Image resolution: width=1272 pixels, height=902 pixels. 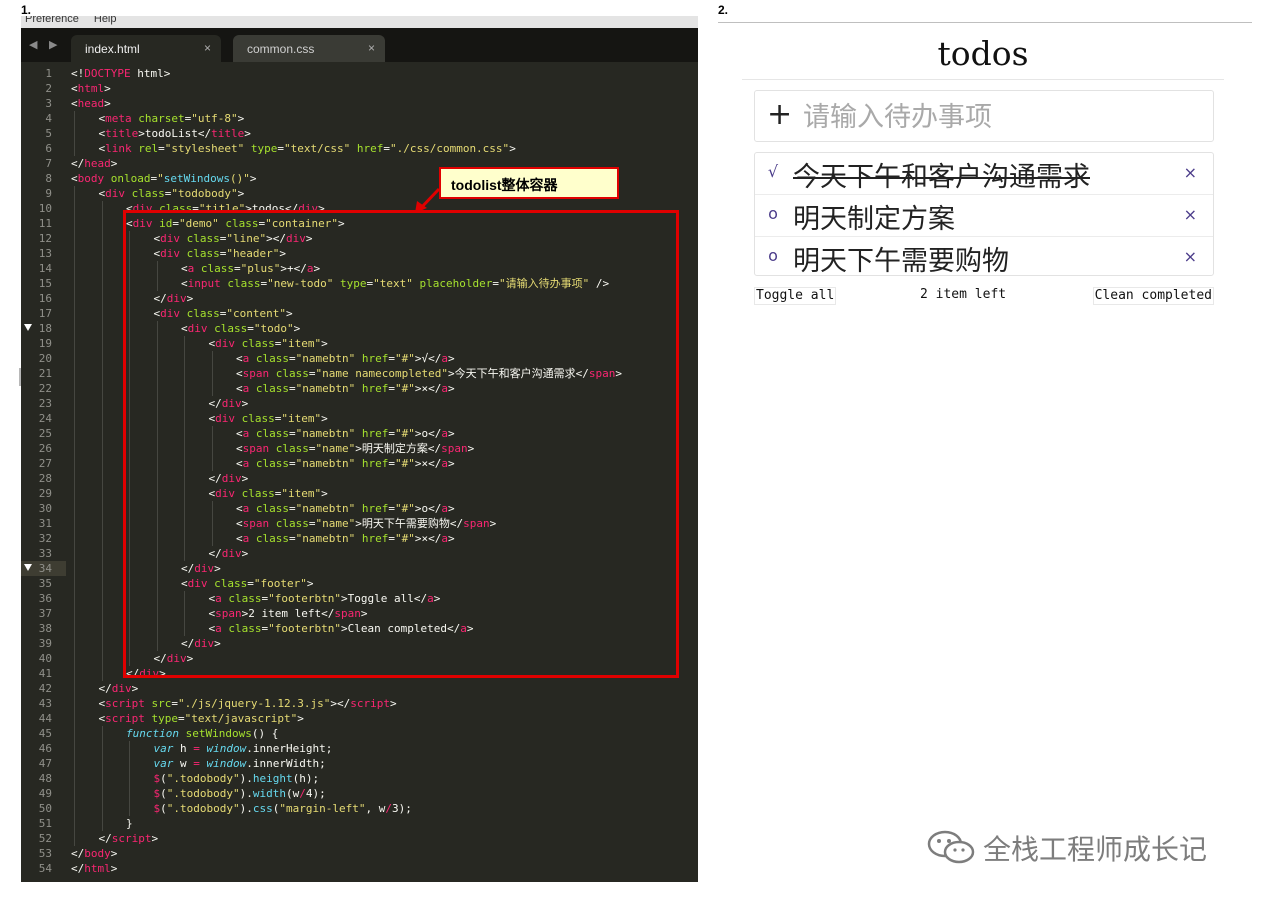 I want to click on code-line: 45 function setWindows() {, so click(x=359, y=733).